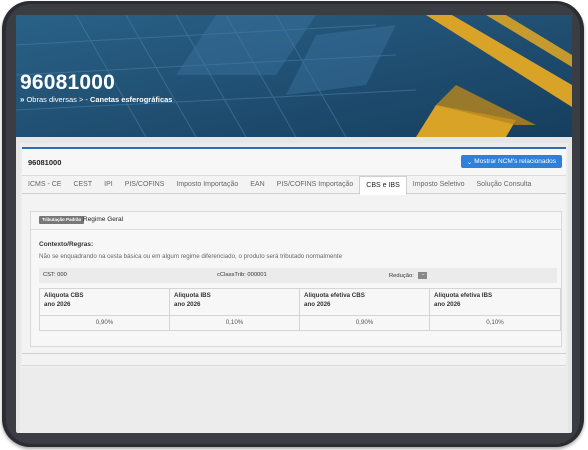  Describe the element at coordinates (56, 99) in the screenshot. I see `breadcrumb-parent: Obras diversas > -` at that location.